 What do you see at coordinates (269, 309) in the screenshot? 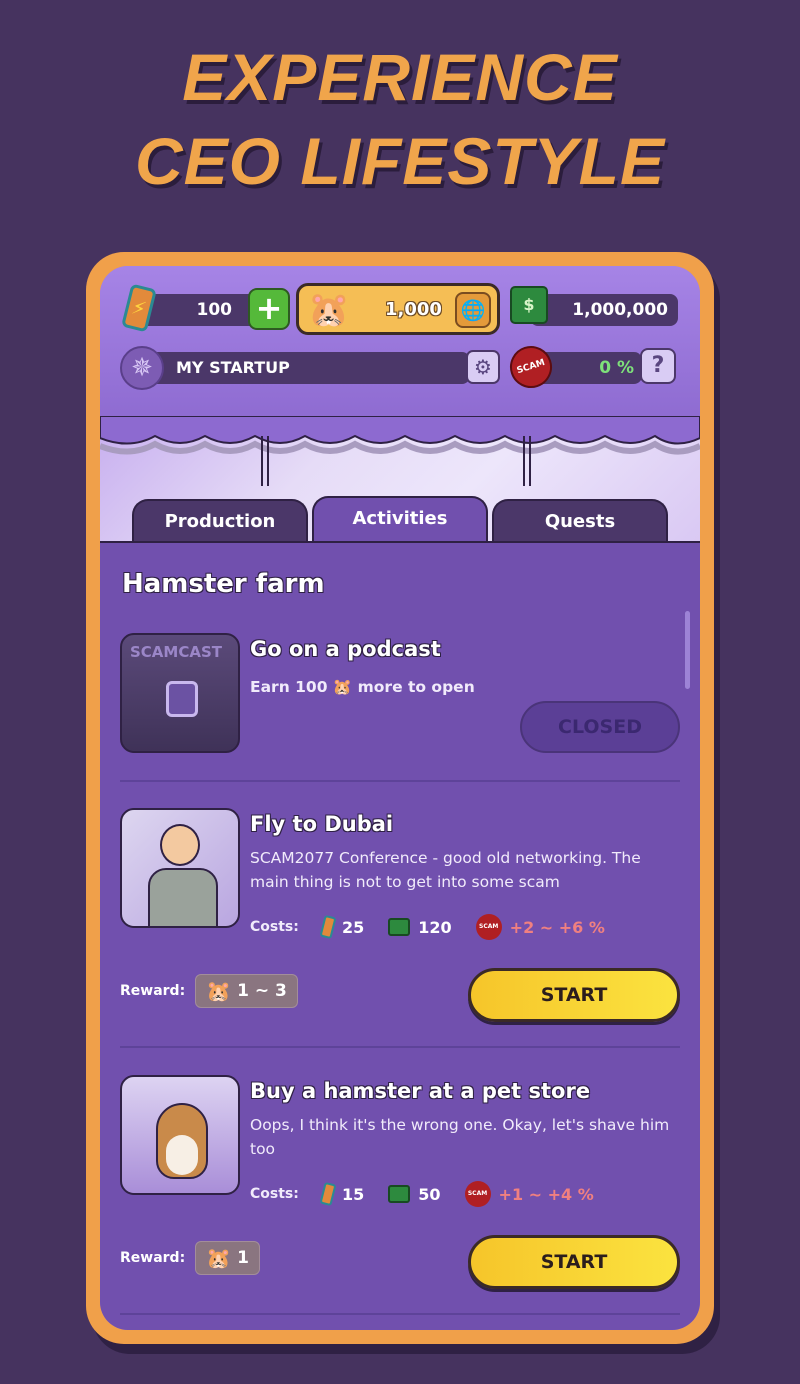
I see `add-energy-button: +` at bounding box center [269, 309].